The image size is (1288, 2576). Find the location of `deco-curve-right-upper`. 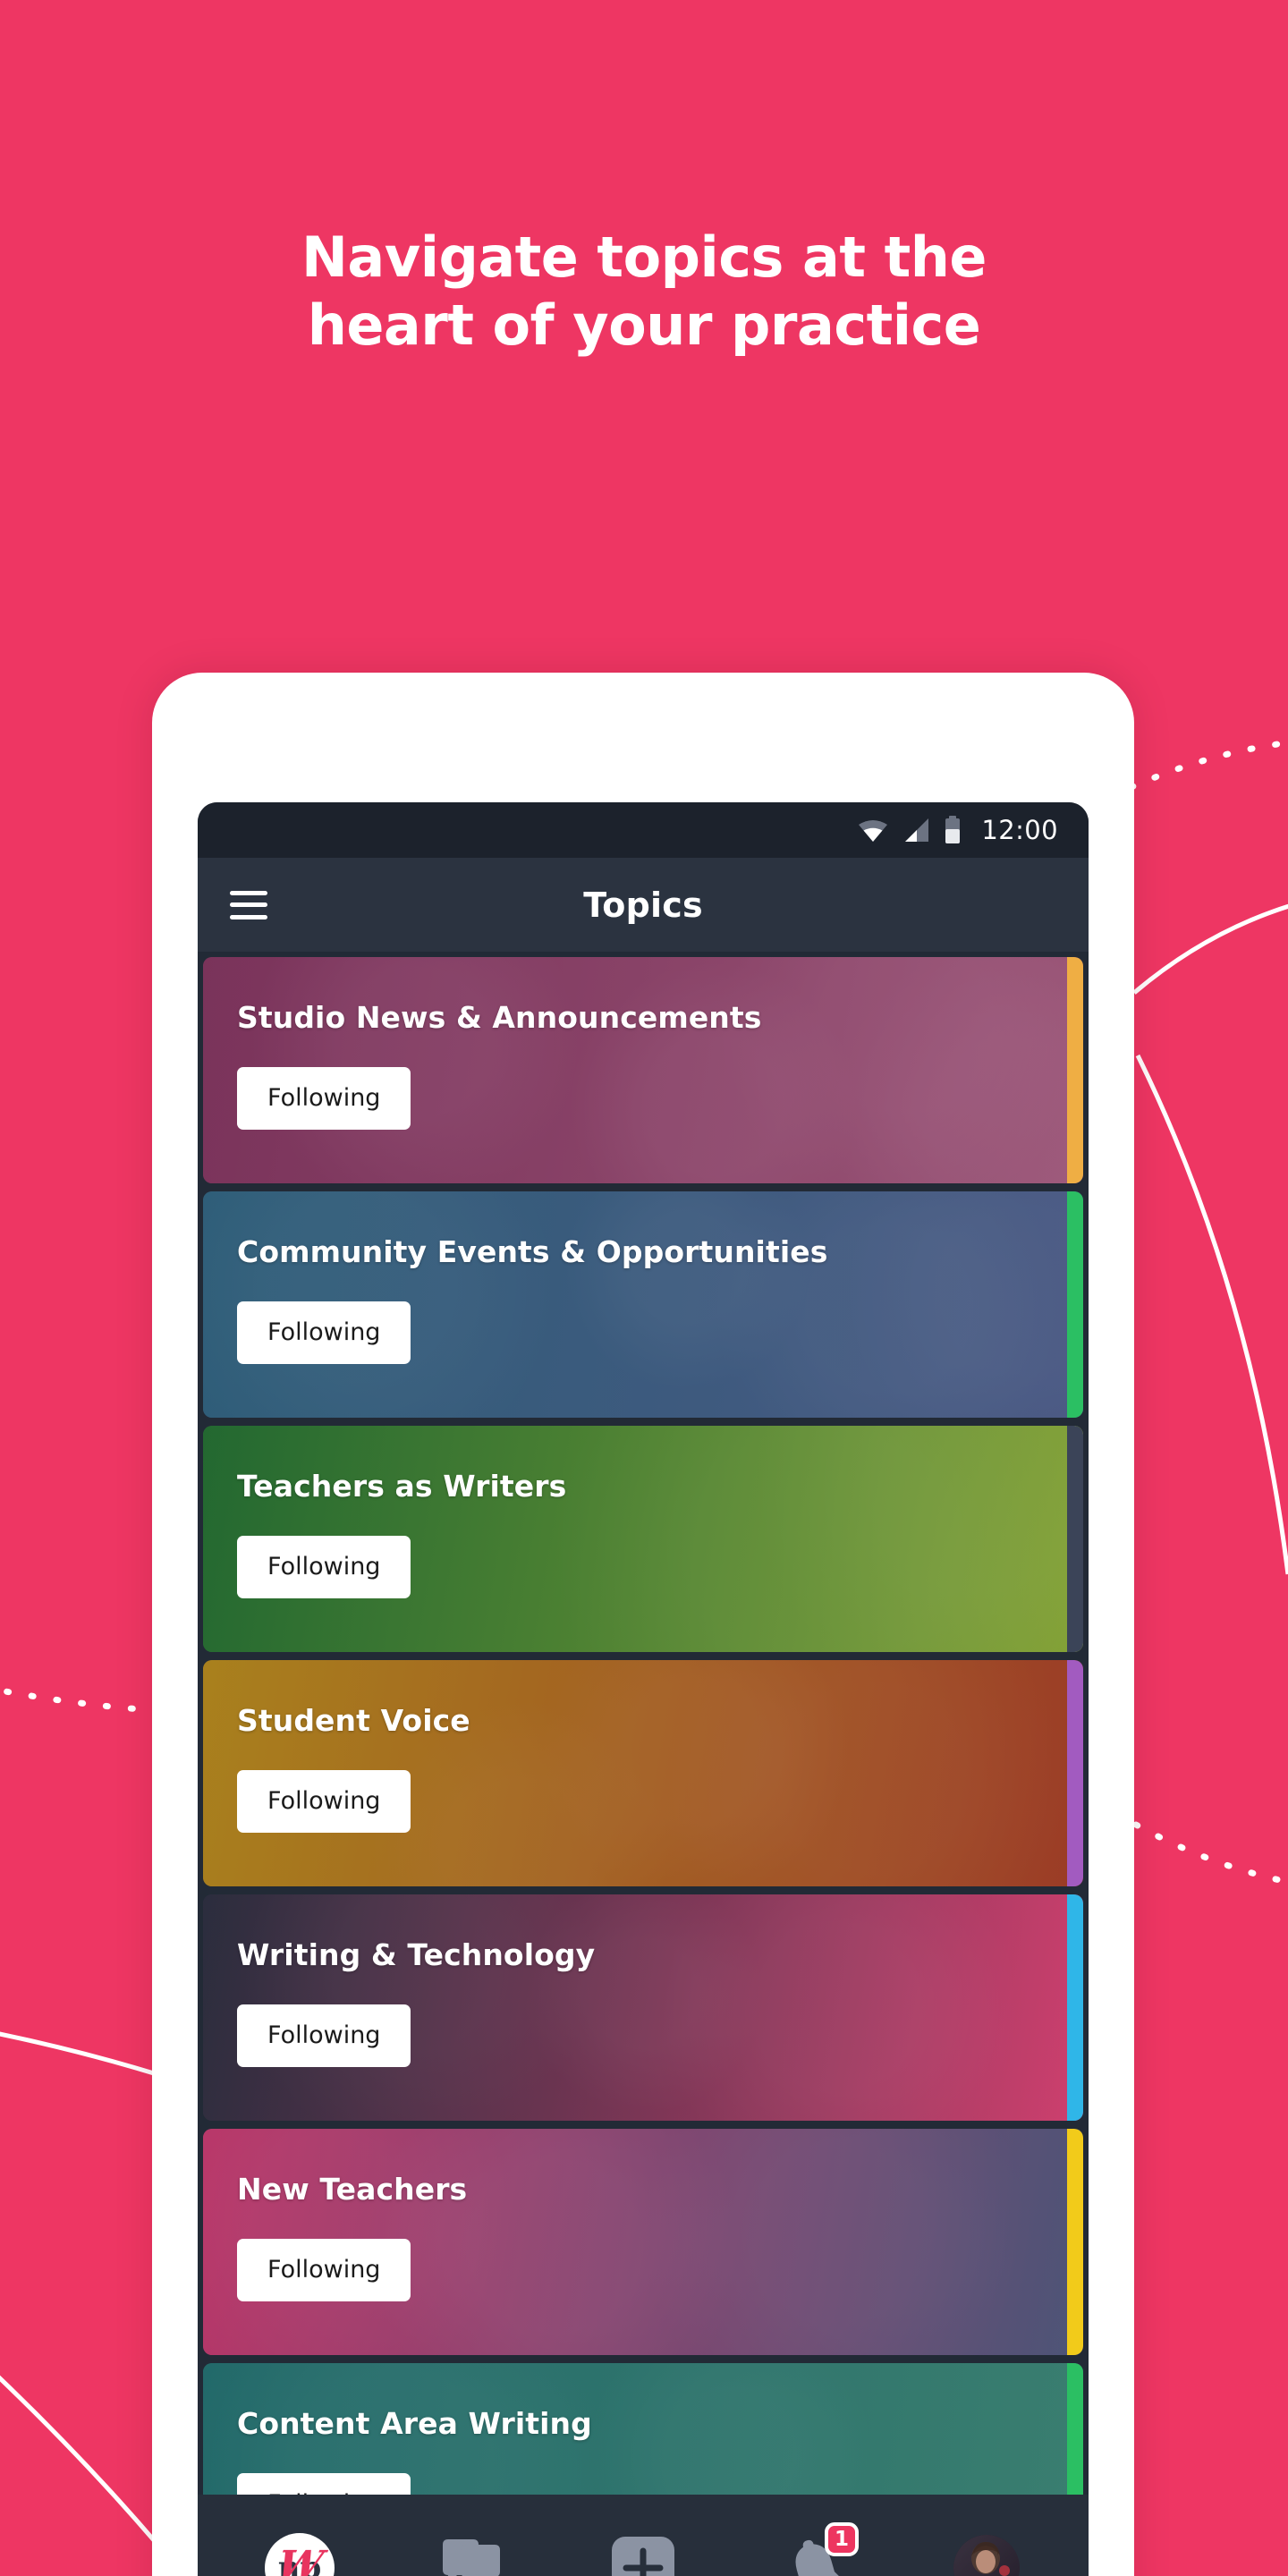

deco-curve-right-upper is located at coordinates (1210, 949).